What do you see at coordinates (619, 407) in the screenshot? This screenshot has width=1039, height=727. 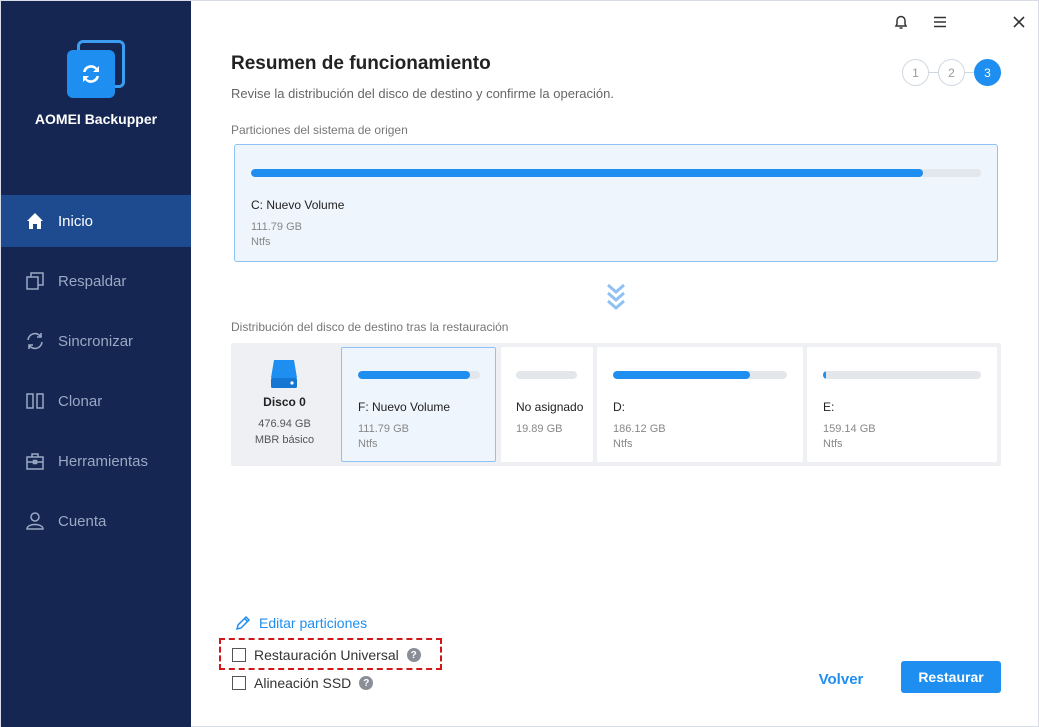 I see `partition-name: D:` at bounding box center [619, 407].